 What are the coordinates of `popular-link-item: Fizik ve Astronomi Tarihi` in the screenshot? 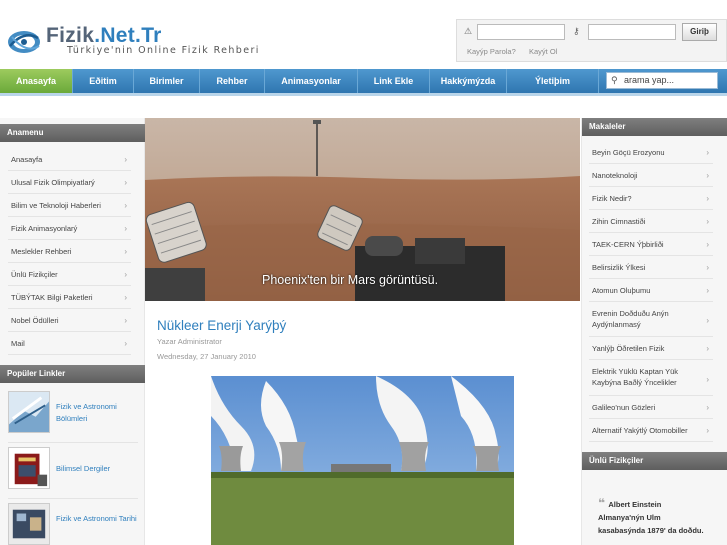 It's located at (73, 522).